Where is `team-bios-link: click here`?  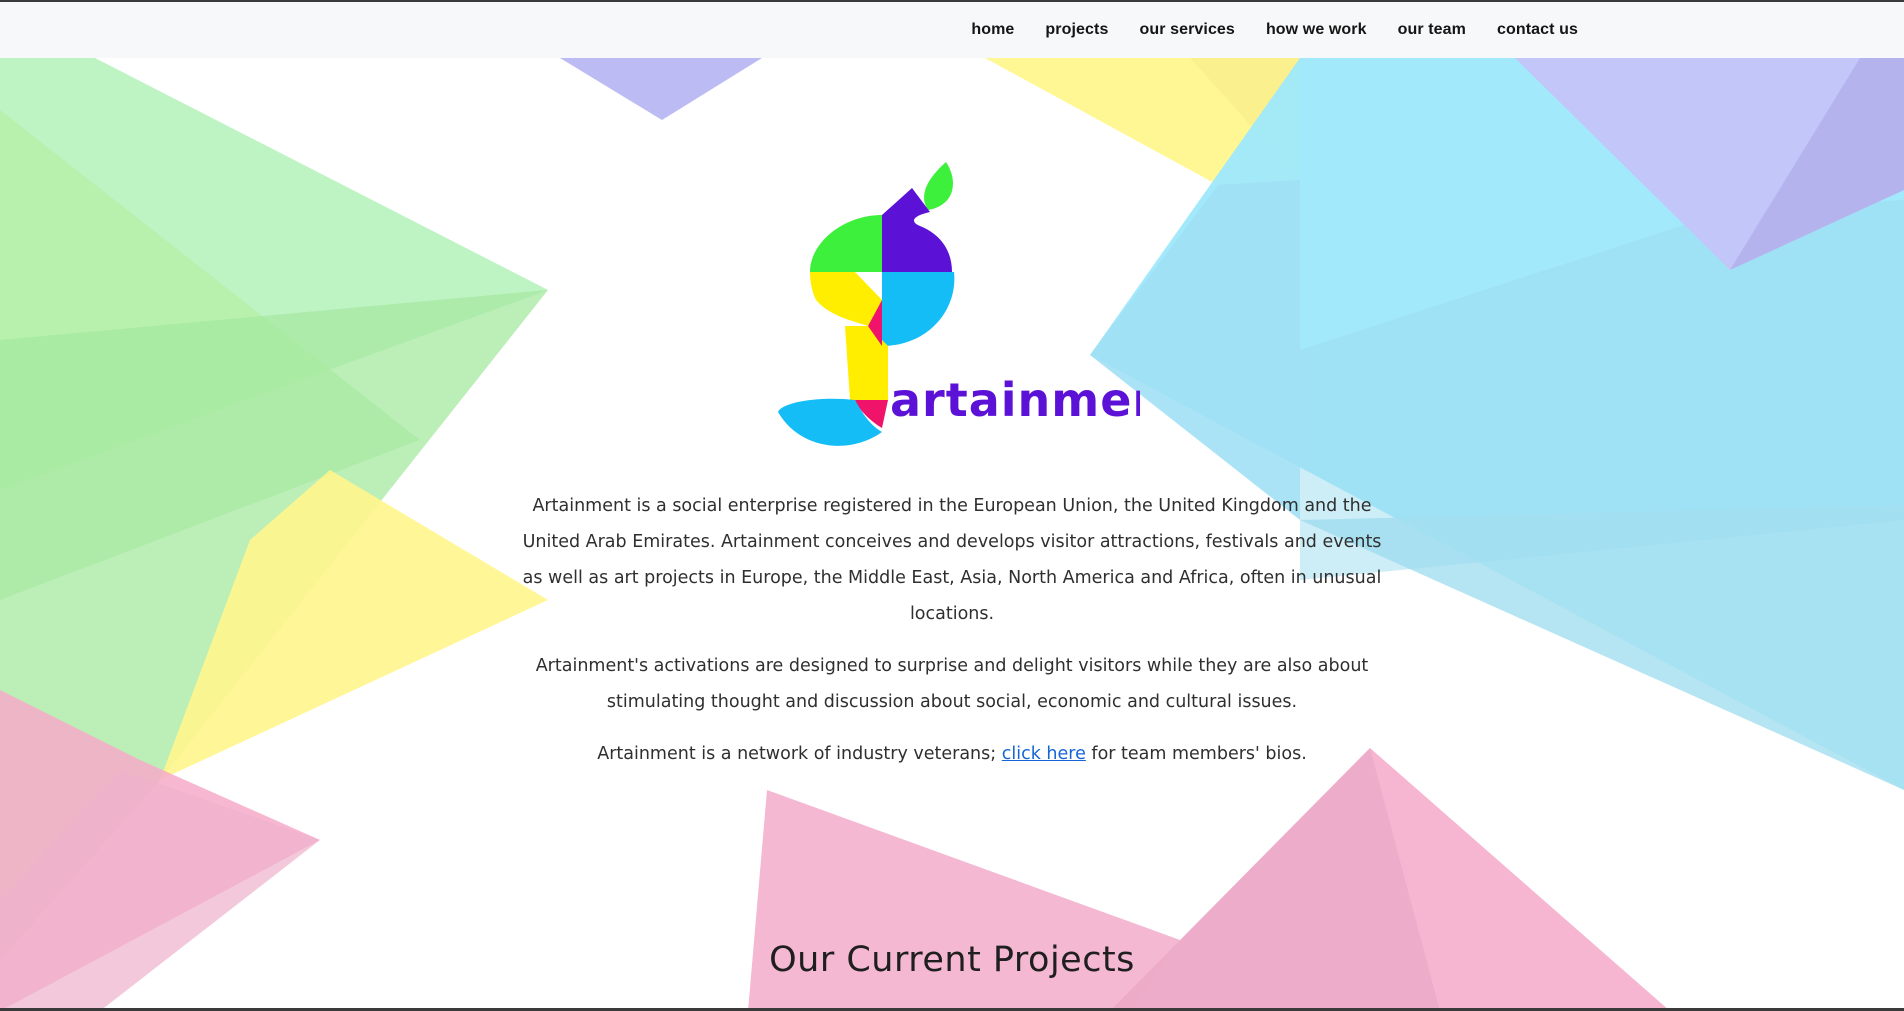 team-bios-link: click here is located at coordinates (1044, 754).